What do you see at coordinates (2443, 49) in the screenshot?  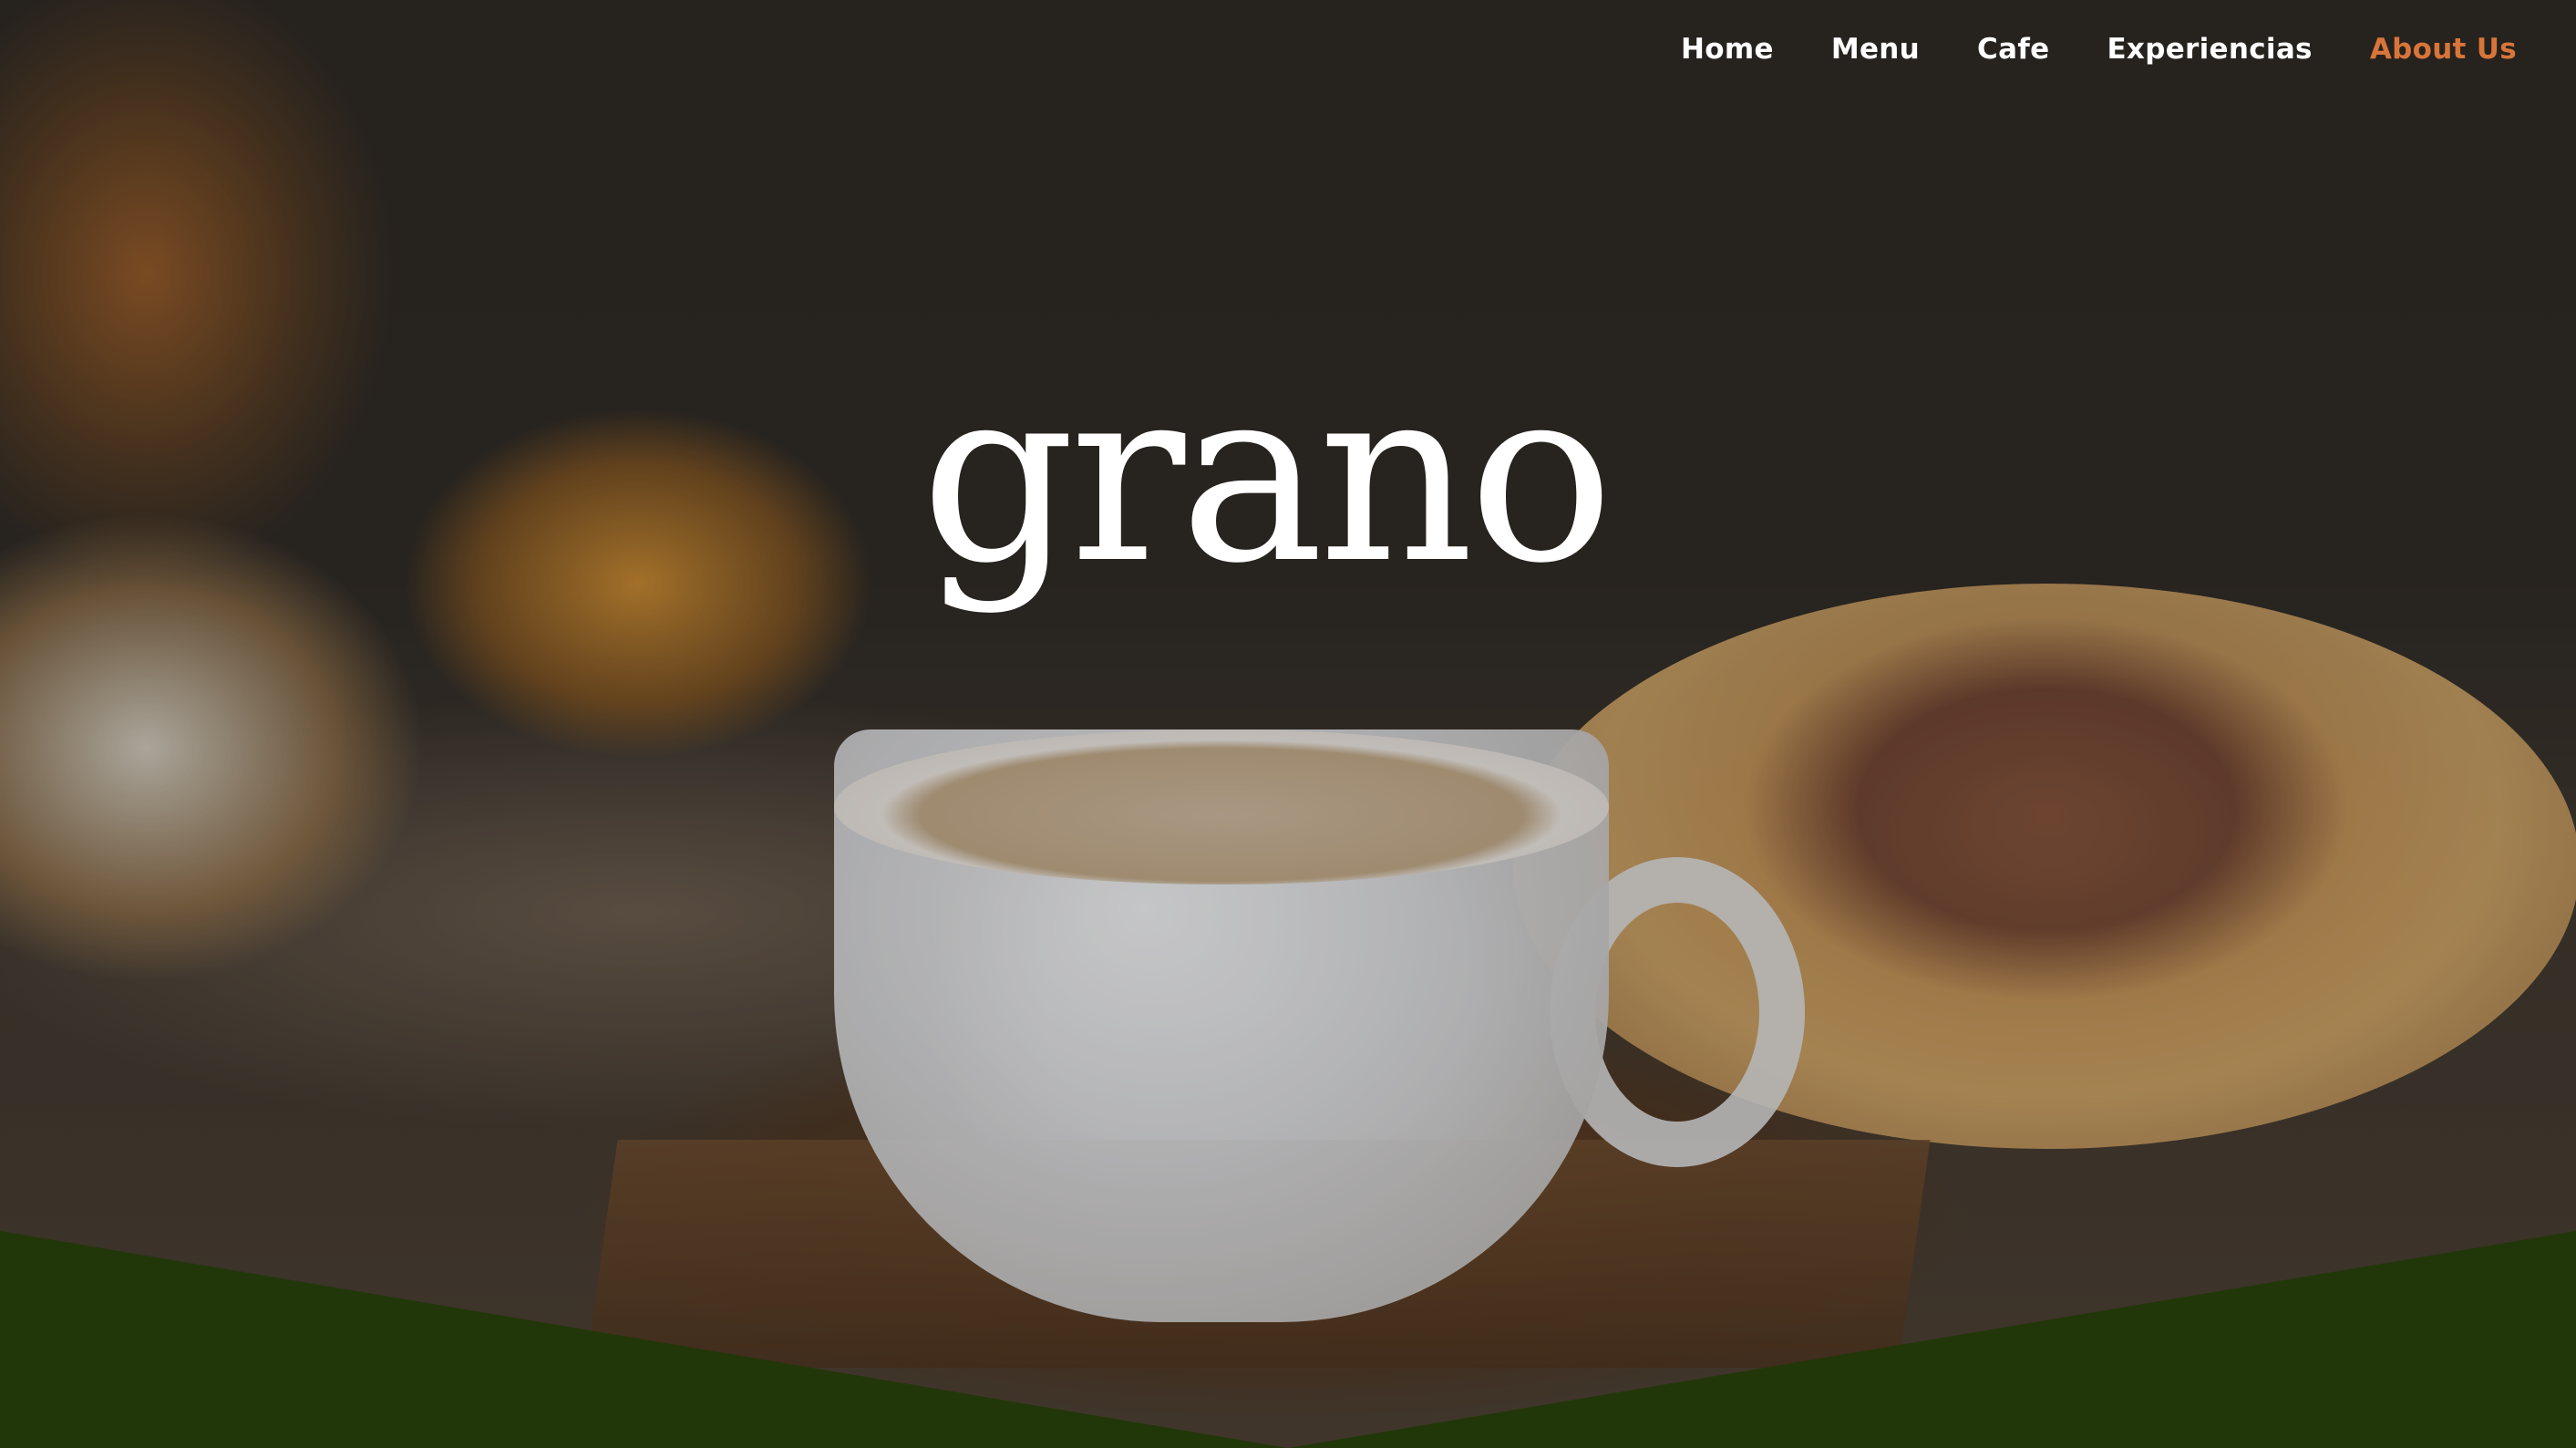 I see `nav-about-us-link: About Us` at bounding box center [2443, 49].